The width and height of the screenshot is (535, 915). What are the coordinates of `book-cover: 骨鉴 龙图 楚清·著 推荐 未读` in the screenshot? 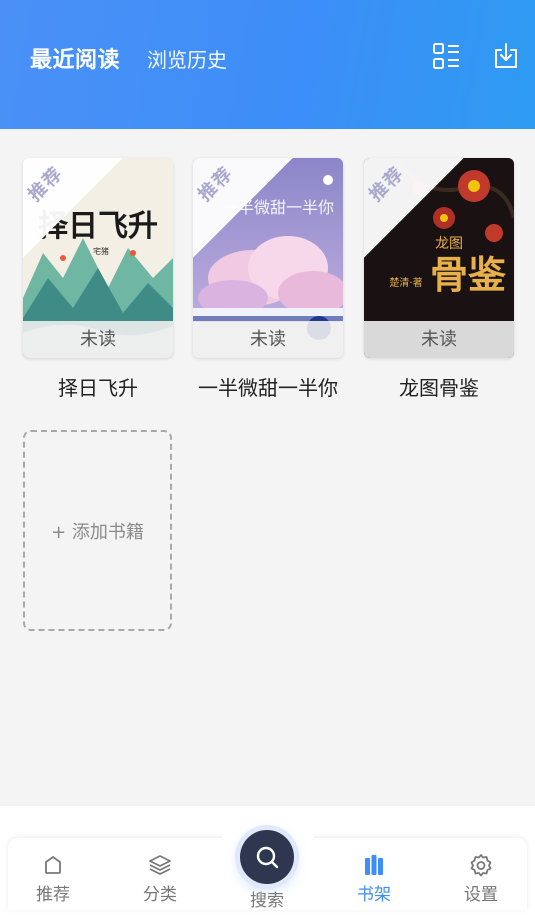 It's located at (439, 258).